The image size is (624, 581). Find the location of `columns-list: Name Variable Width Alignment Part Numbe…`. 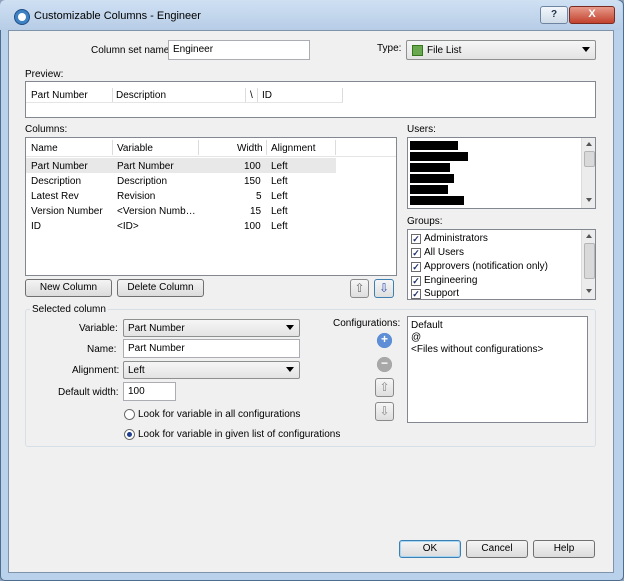

columns-list: Name Variable Width Alignment Part Numbe… is located at coordinates (211, 206).